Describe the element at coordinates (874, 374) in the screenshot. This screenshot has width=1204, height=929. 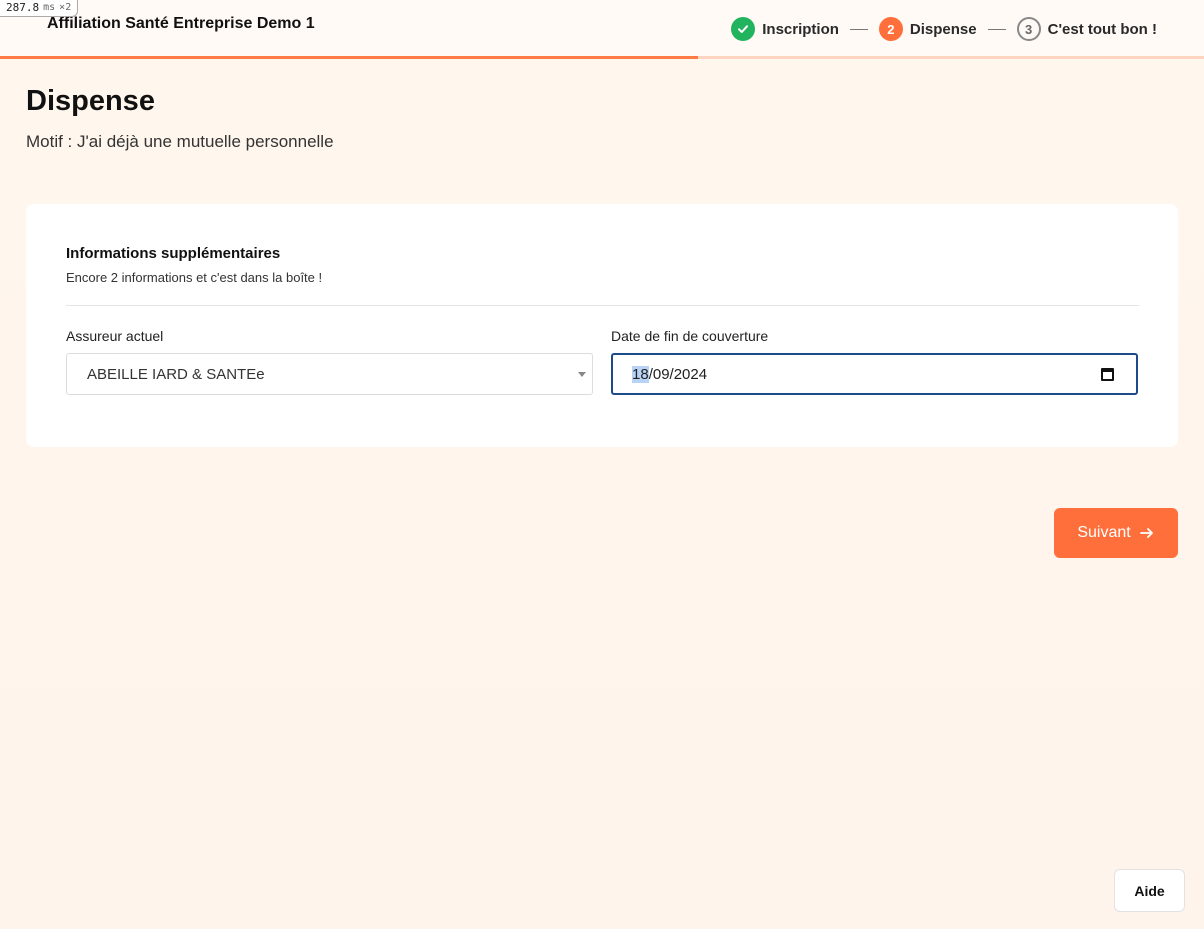
I see `end-date-input: 18/09/2024` at that location.